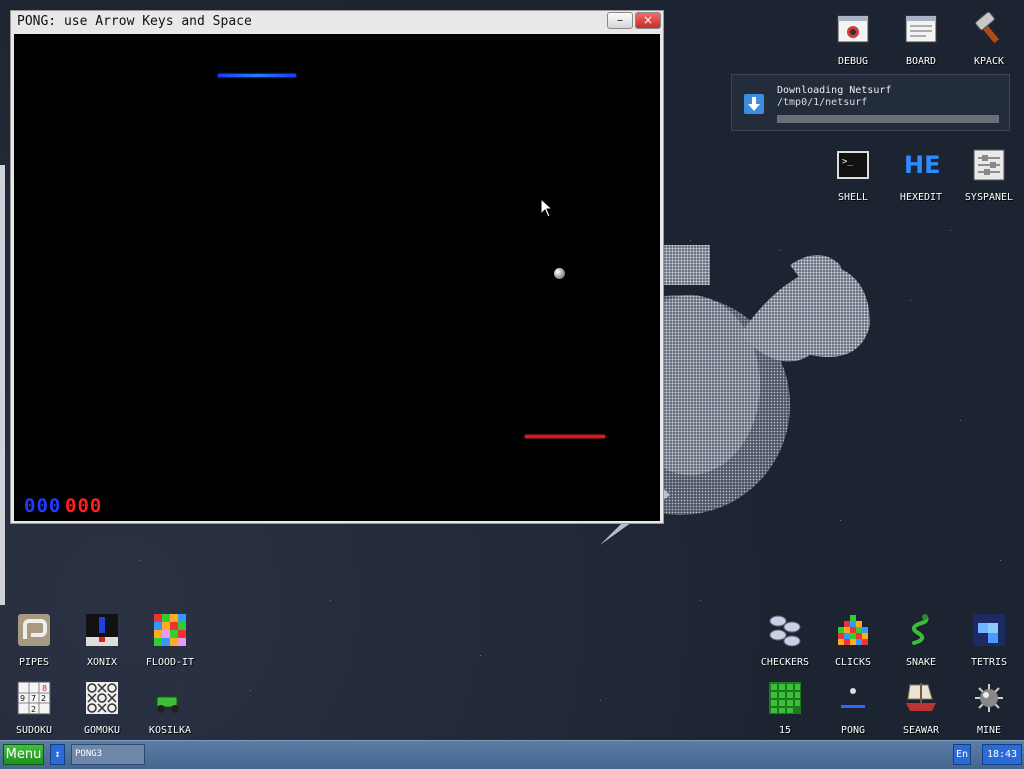 The image size is (1024, 769). What do you see at coordinates (989, 28) in the screenshot?
I see `hammer-icon` at bounding box center [989, 28].